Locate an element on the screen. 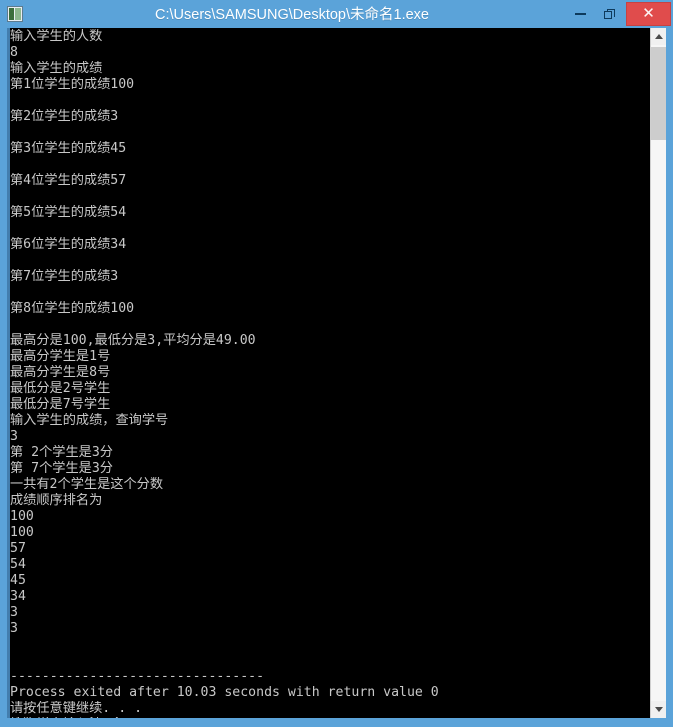 The height and width of the screenshot is (727, 673). console-line: 第4位学生的成绩57 is located at coordinates (68, 180).